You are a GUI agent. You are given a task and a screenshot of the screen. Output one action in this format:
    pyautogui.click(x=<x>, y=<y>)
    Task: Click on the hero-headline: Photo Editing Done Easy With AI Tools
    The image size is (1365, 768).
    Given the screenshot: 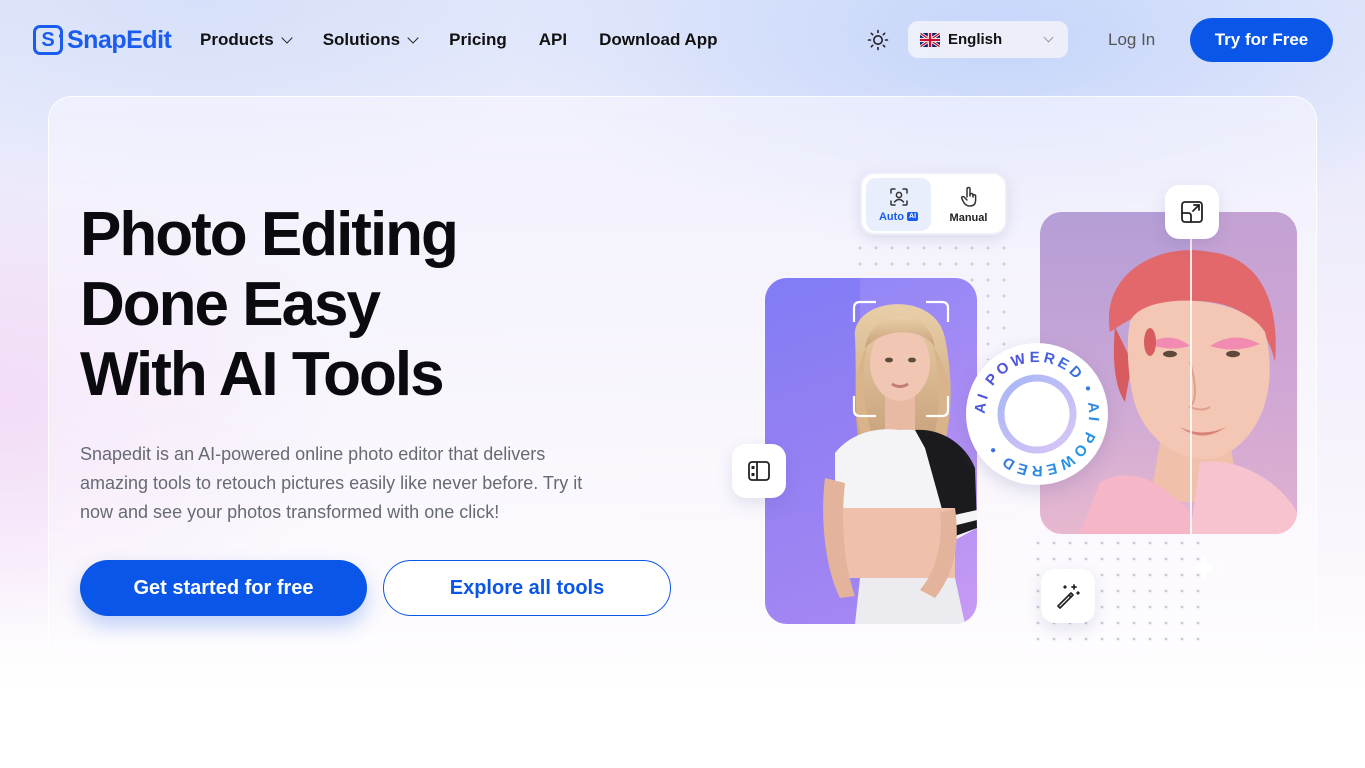 What is the action you would take?
    pyautogui.click(x=360, y=305)
    